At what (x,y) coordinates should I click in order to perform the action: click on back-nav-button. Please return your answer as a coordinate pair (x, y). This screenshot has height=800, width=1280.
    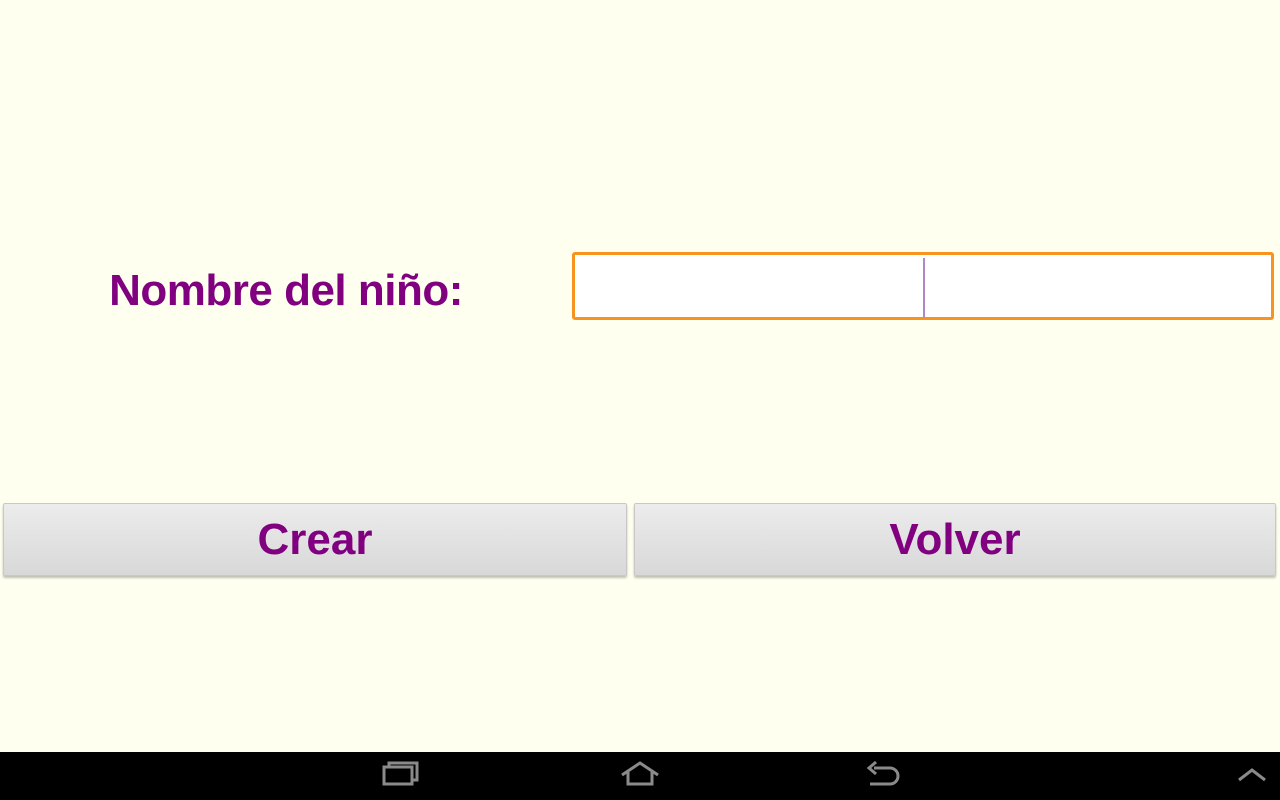
    Looking at the image, I should click on (882, 776).